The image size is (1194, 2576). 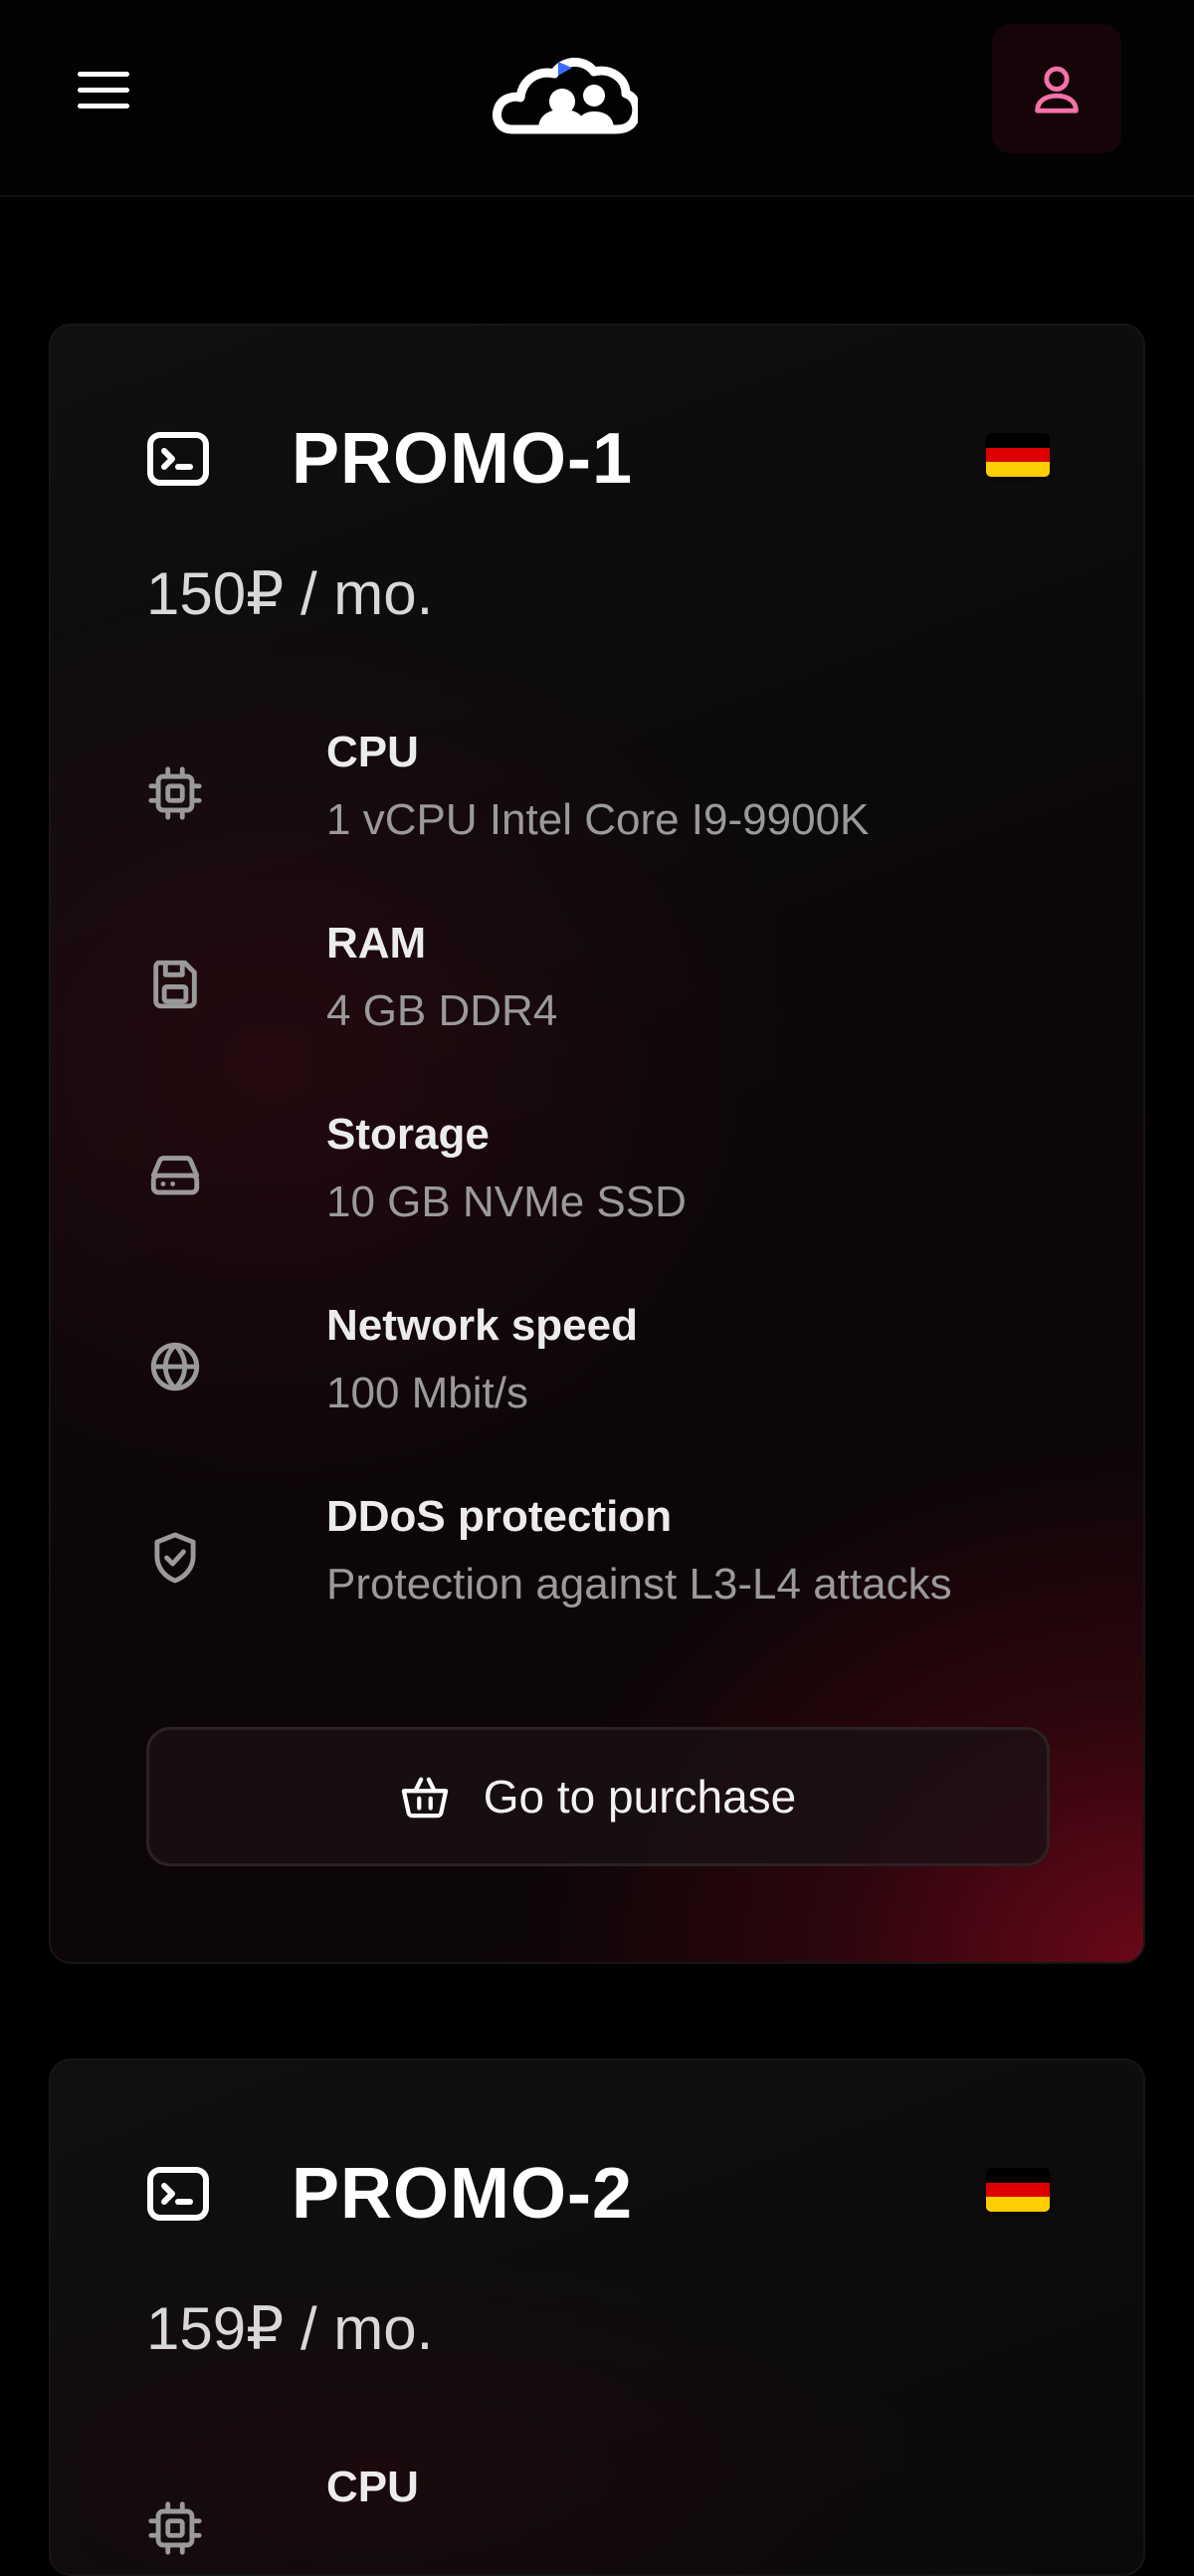 I want to click on plan-name: PROMO-1, so click(x=463, y=459).